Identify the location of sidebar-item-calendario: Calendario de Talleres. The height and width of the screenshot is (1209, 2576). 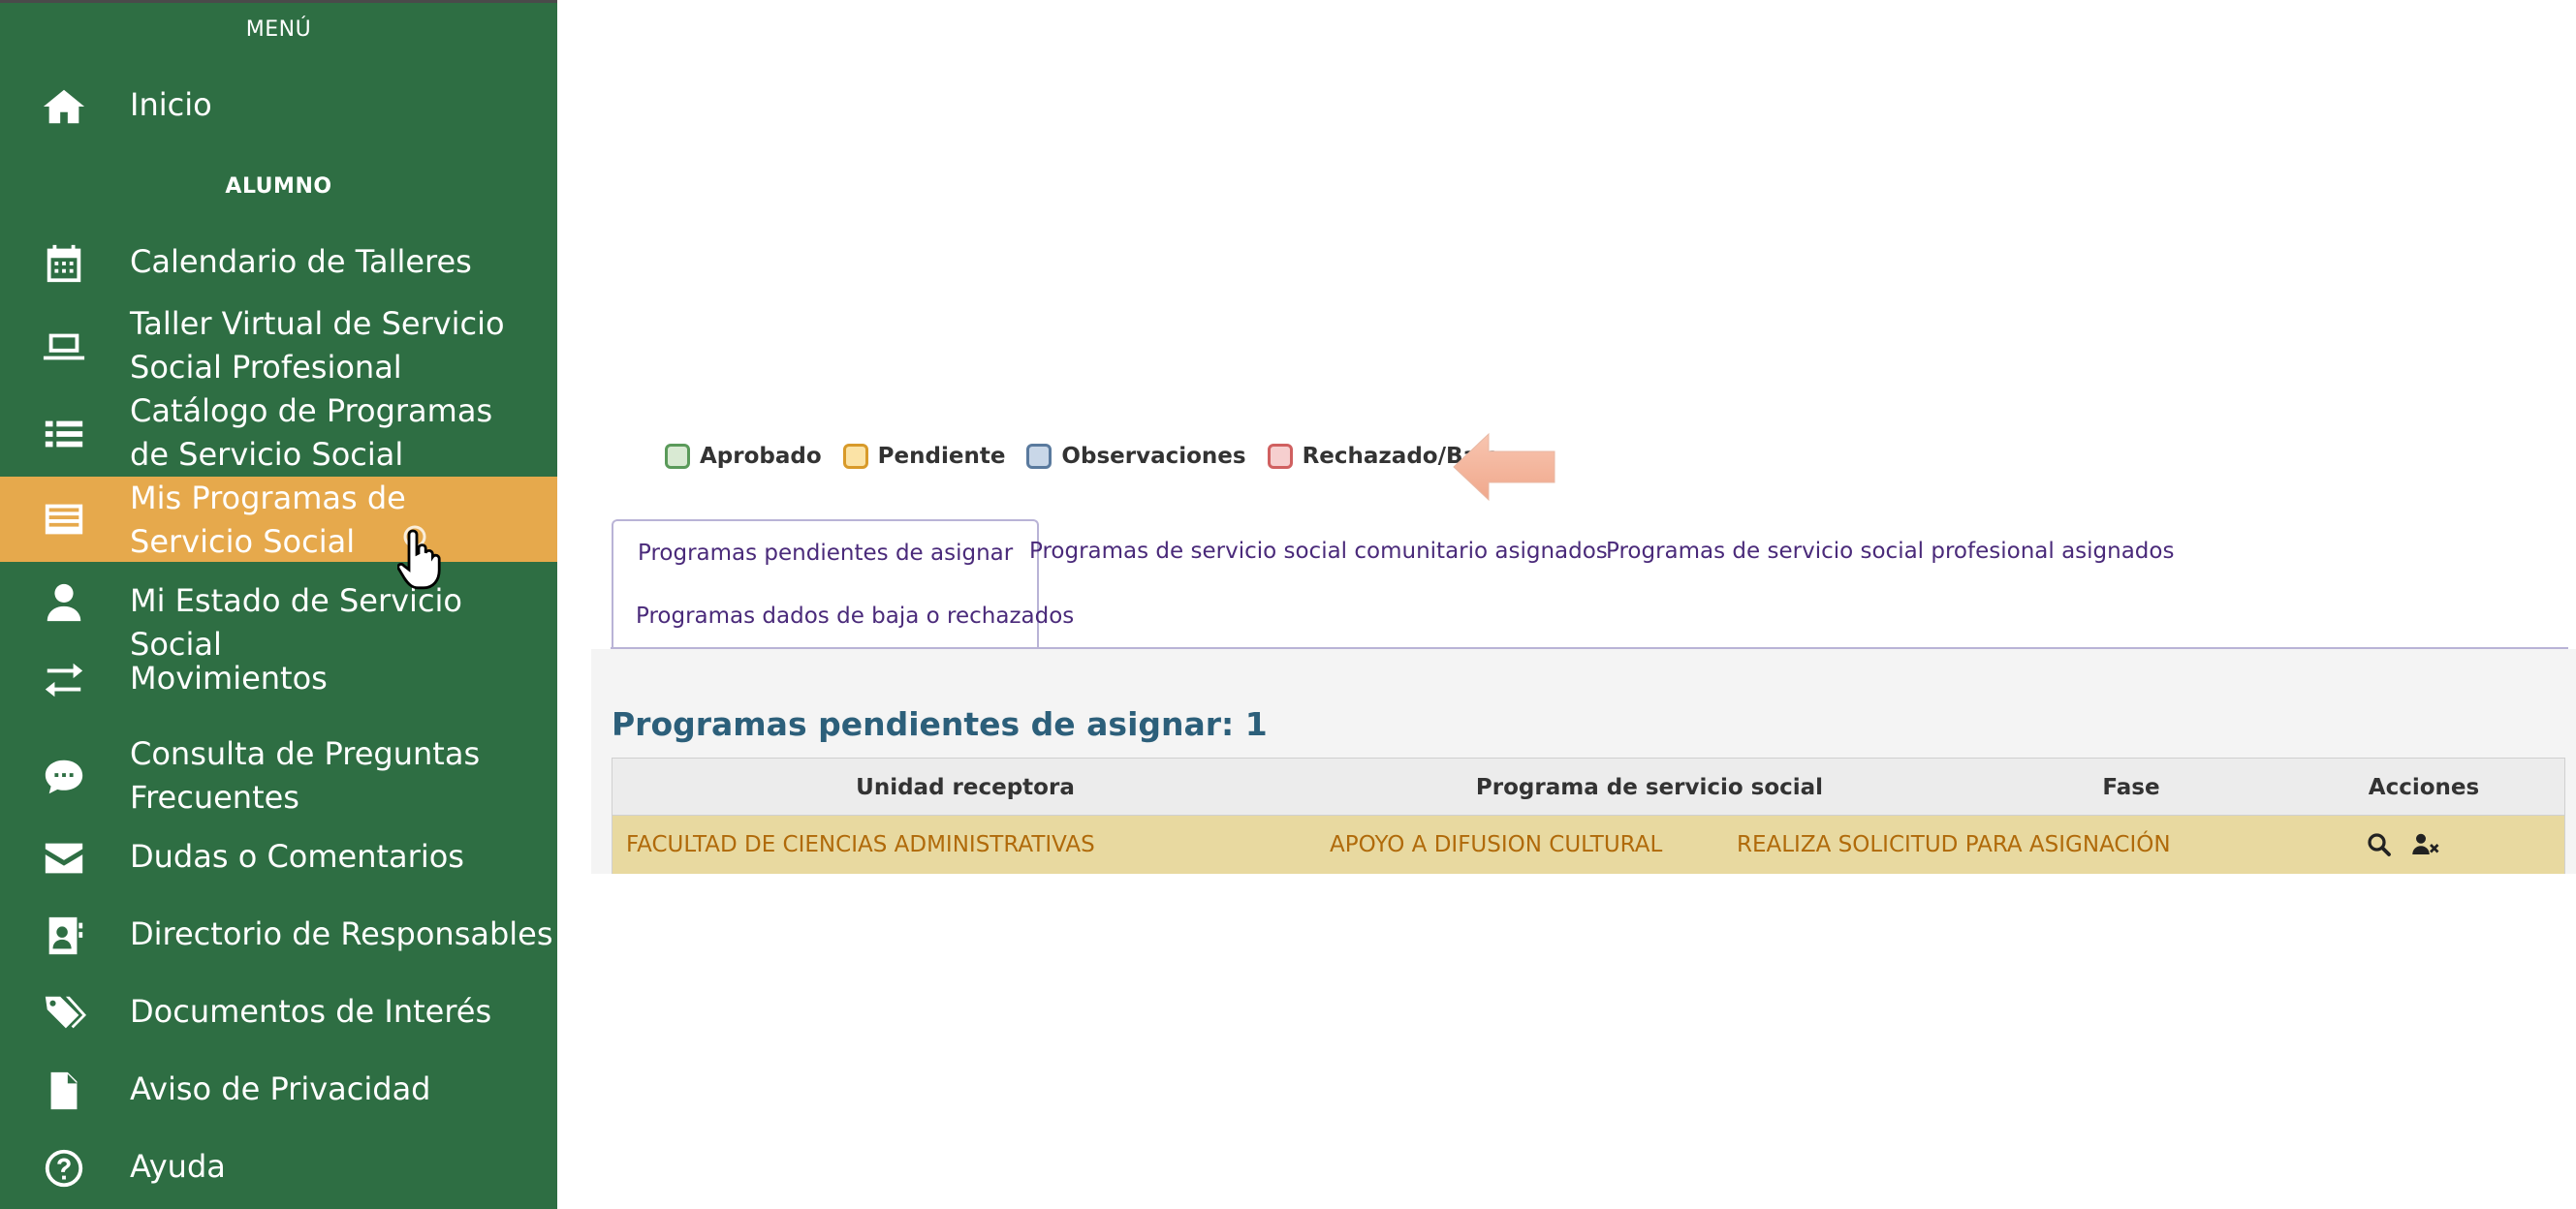
(278, 263).